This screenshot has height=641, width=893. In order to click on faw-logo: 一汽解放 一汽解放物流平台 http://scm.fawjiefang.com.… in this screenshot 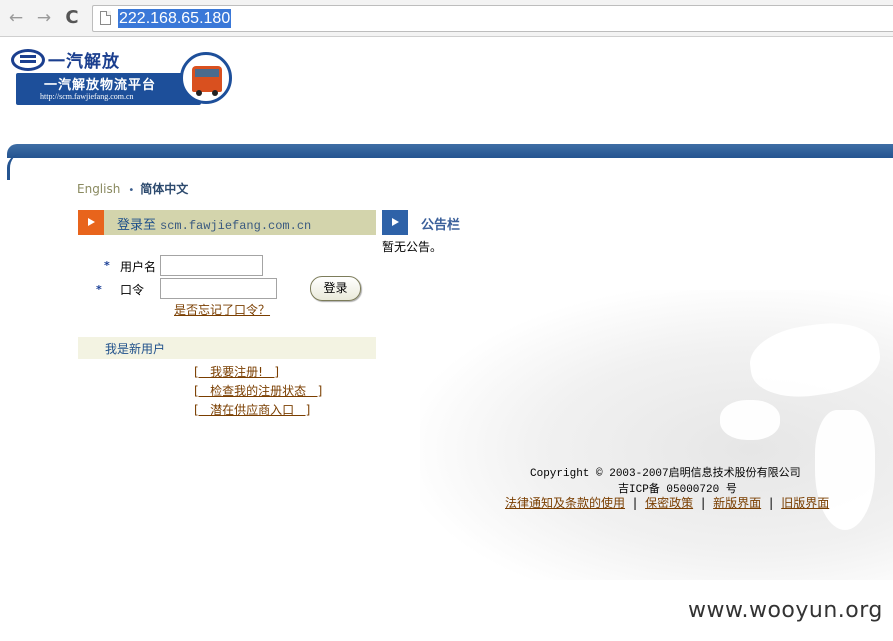, I will do `click(121, 76)`.